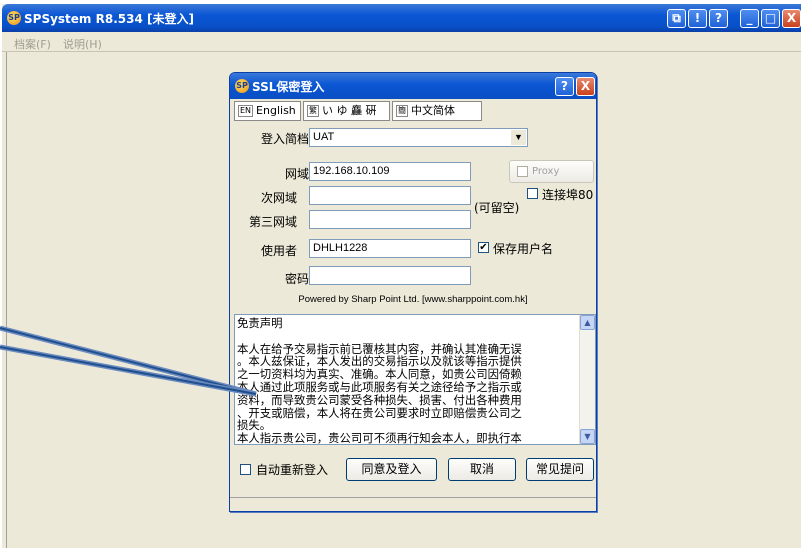 Image resolution: width=801 pixels, height=548 pixels. I want to click on annotation-arrow, so click(128, 361).